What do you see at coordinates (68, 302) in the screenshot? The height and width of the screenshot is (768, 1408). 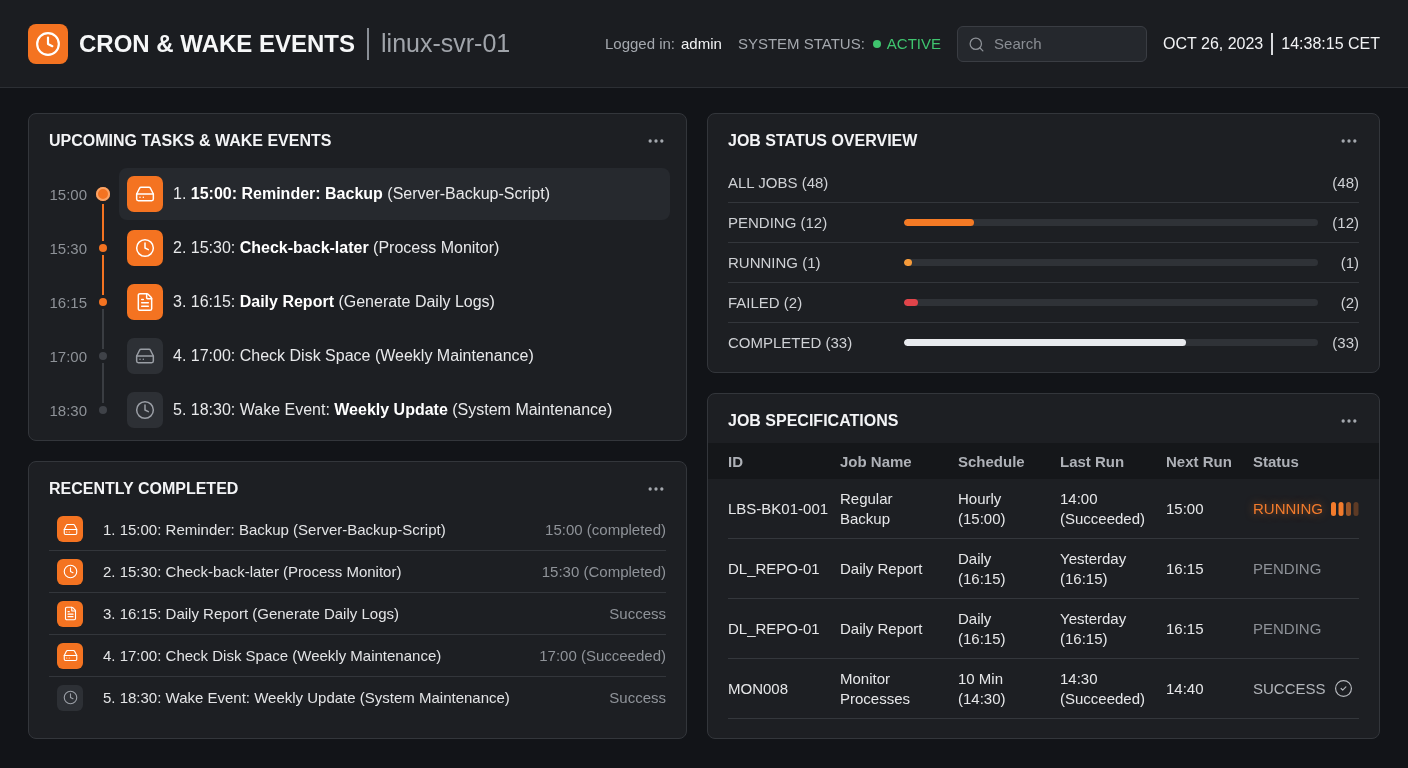 I see `time-label: 16:15` at bounding box center [68, 302].